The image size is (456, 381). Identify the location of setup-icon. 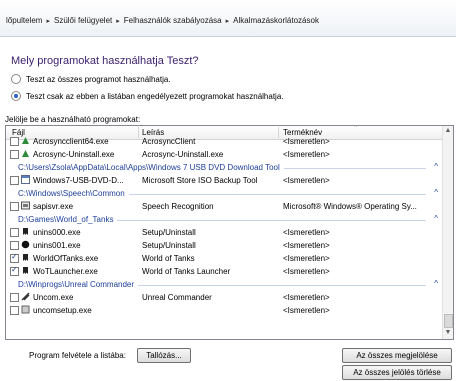
(25, 309).